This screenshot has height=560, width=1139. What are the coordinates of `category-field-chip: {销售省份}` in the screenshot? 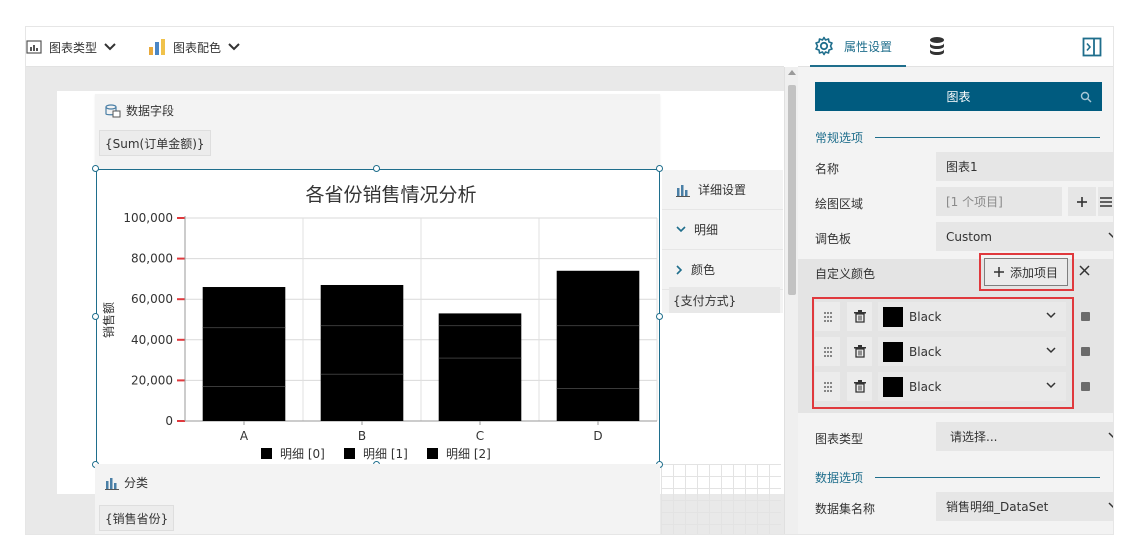 It's located at (137, 518).